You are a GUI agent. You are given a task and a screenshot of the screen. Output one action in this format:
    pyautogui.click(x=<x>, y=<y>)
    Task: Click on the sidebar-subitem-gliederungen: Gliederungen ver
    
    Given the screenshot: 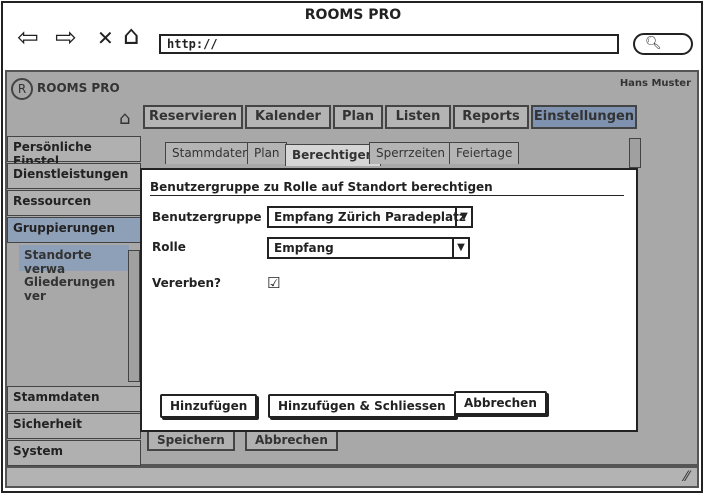 What is the action you would take?
    pyautogui.click(x=74, y=287)
    